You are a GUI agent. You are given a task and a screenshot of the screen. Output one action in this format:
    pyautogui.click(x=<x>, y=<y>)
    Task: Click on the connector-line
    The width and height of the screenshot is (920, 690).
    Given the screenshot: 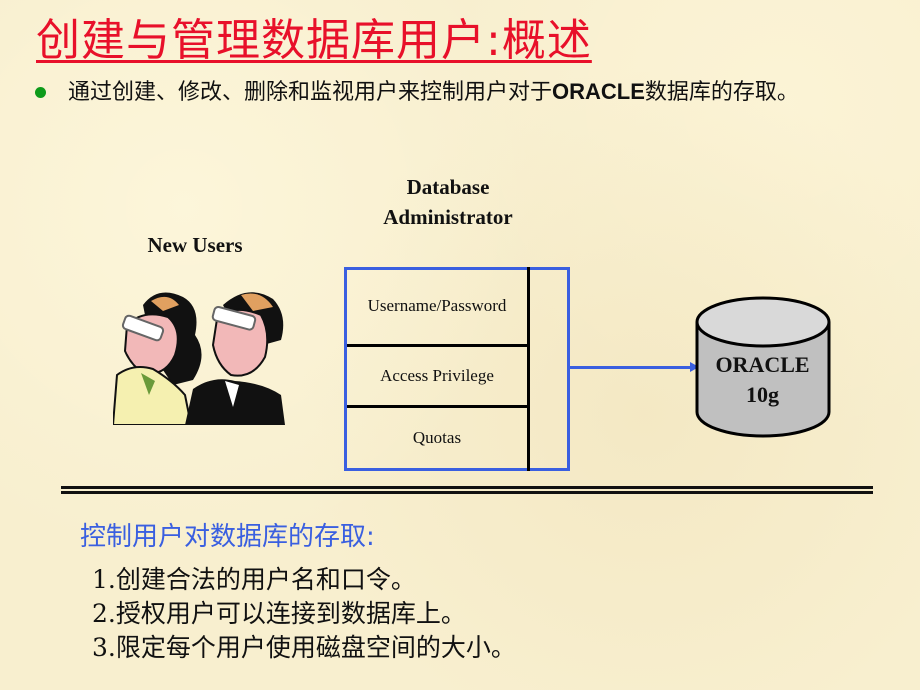 What is the action you would take?
    pyautogui.click(x=629, y=367)
    